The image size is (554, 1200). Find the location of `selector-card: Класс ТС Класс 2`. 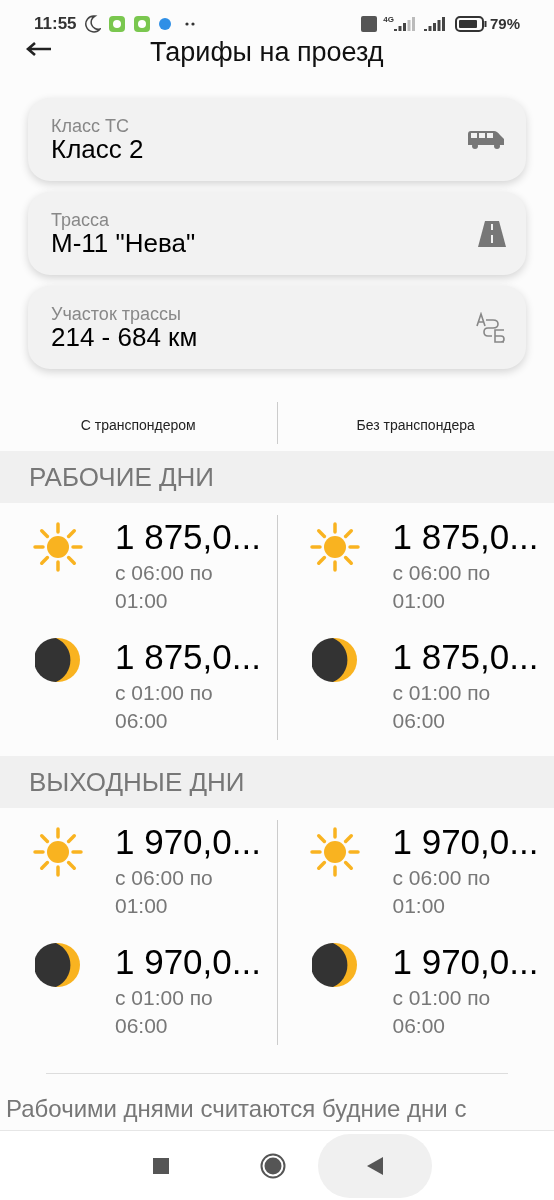

selector-card: Класс ТС Класс 2 is located at coordinates (277, 139).